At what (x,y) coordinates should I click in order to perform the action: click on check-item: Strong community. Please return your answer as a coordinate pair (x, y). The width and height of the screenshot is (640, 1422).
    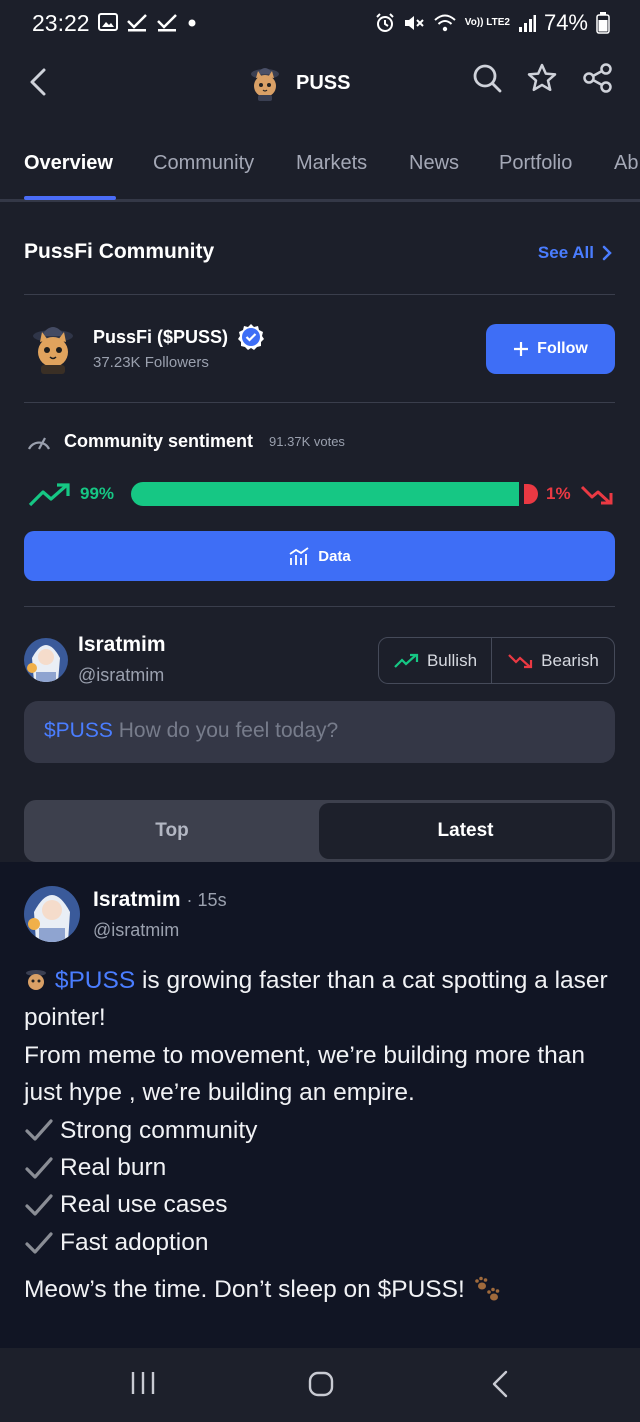
    Looking at the image, I should click on (324, 1130).